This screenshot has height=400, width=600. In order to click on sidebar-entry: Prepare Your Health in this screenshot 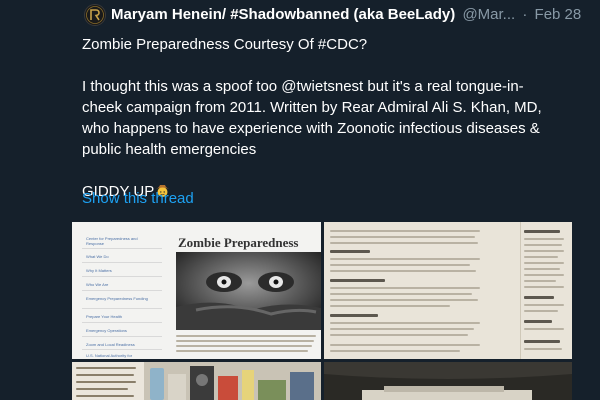, I will do `click(104, 316)`.